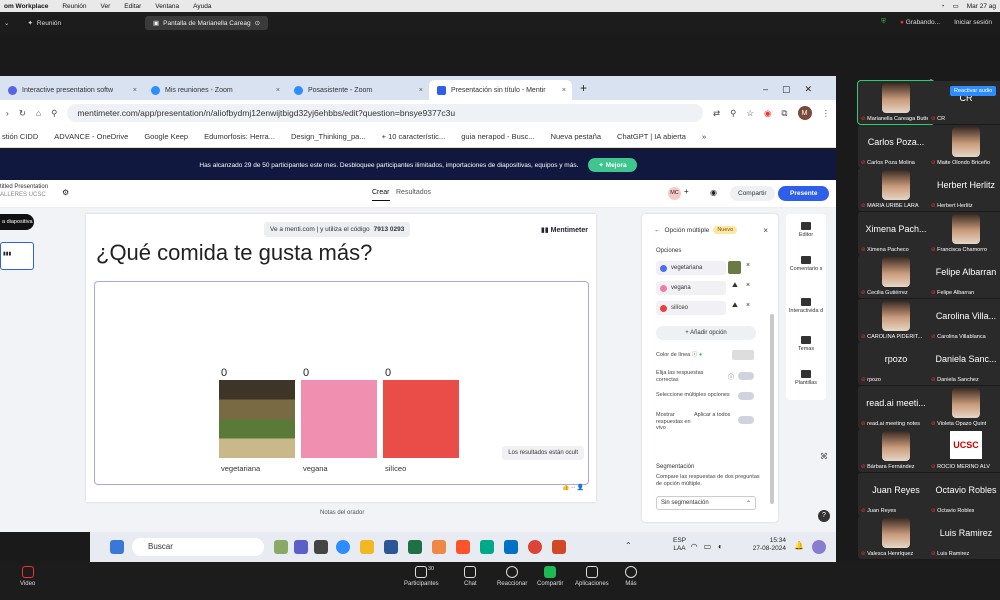 The width and height of the screenshot is (1000, 600). I want to click on video-button: Video, so click(27, 576).